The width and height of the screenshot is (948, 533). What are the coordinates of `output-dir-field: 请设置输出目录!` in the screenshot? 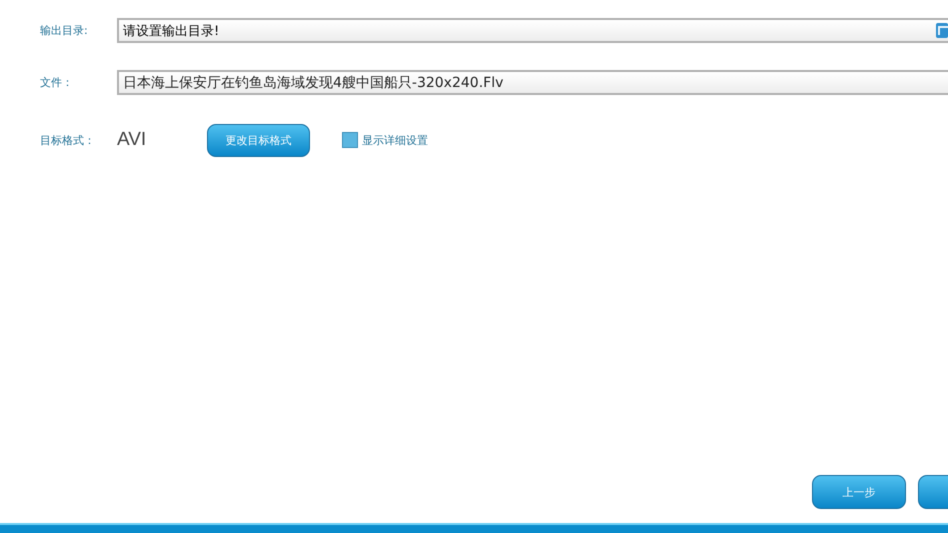 It's located at (532, 30).